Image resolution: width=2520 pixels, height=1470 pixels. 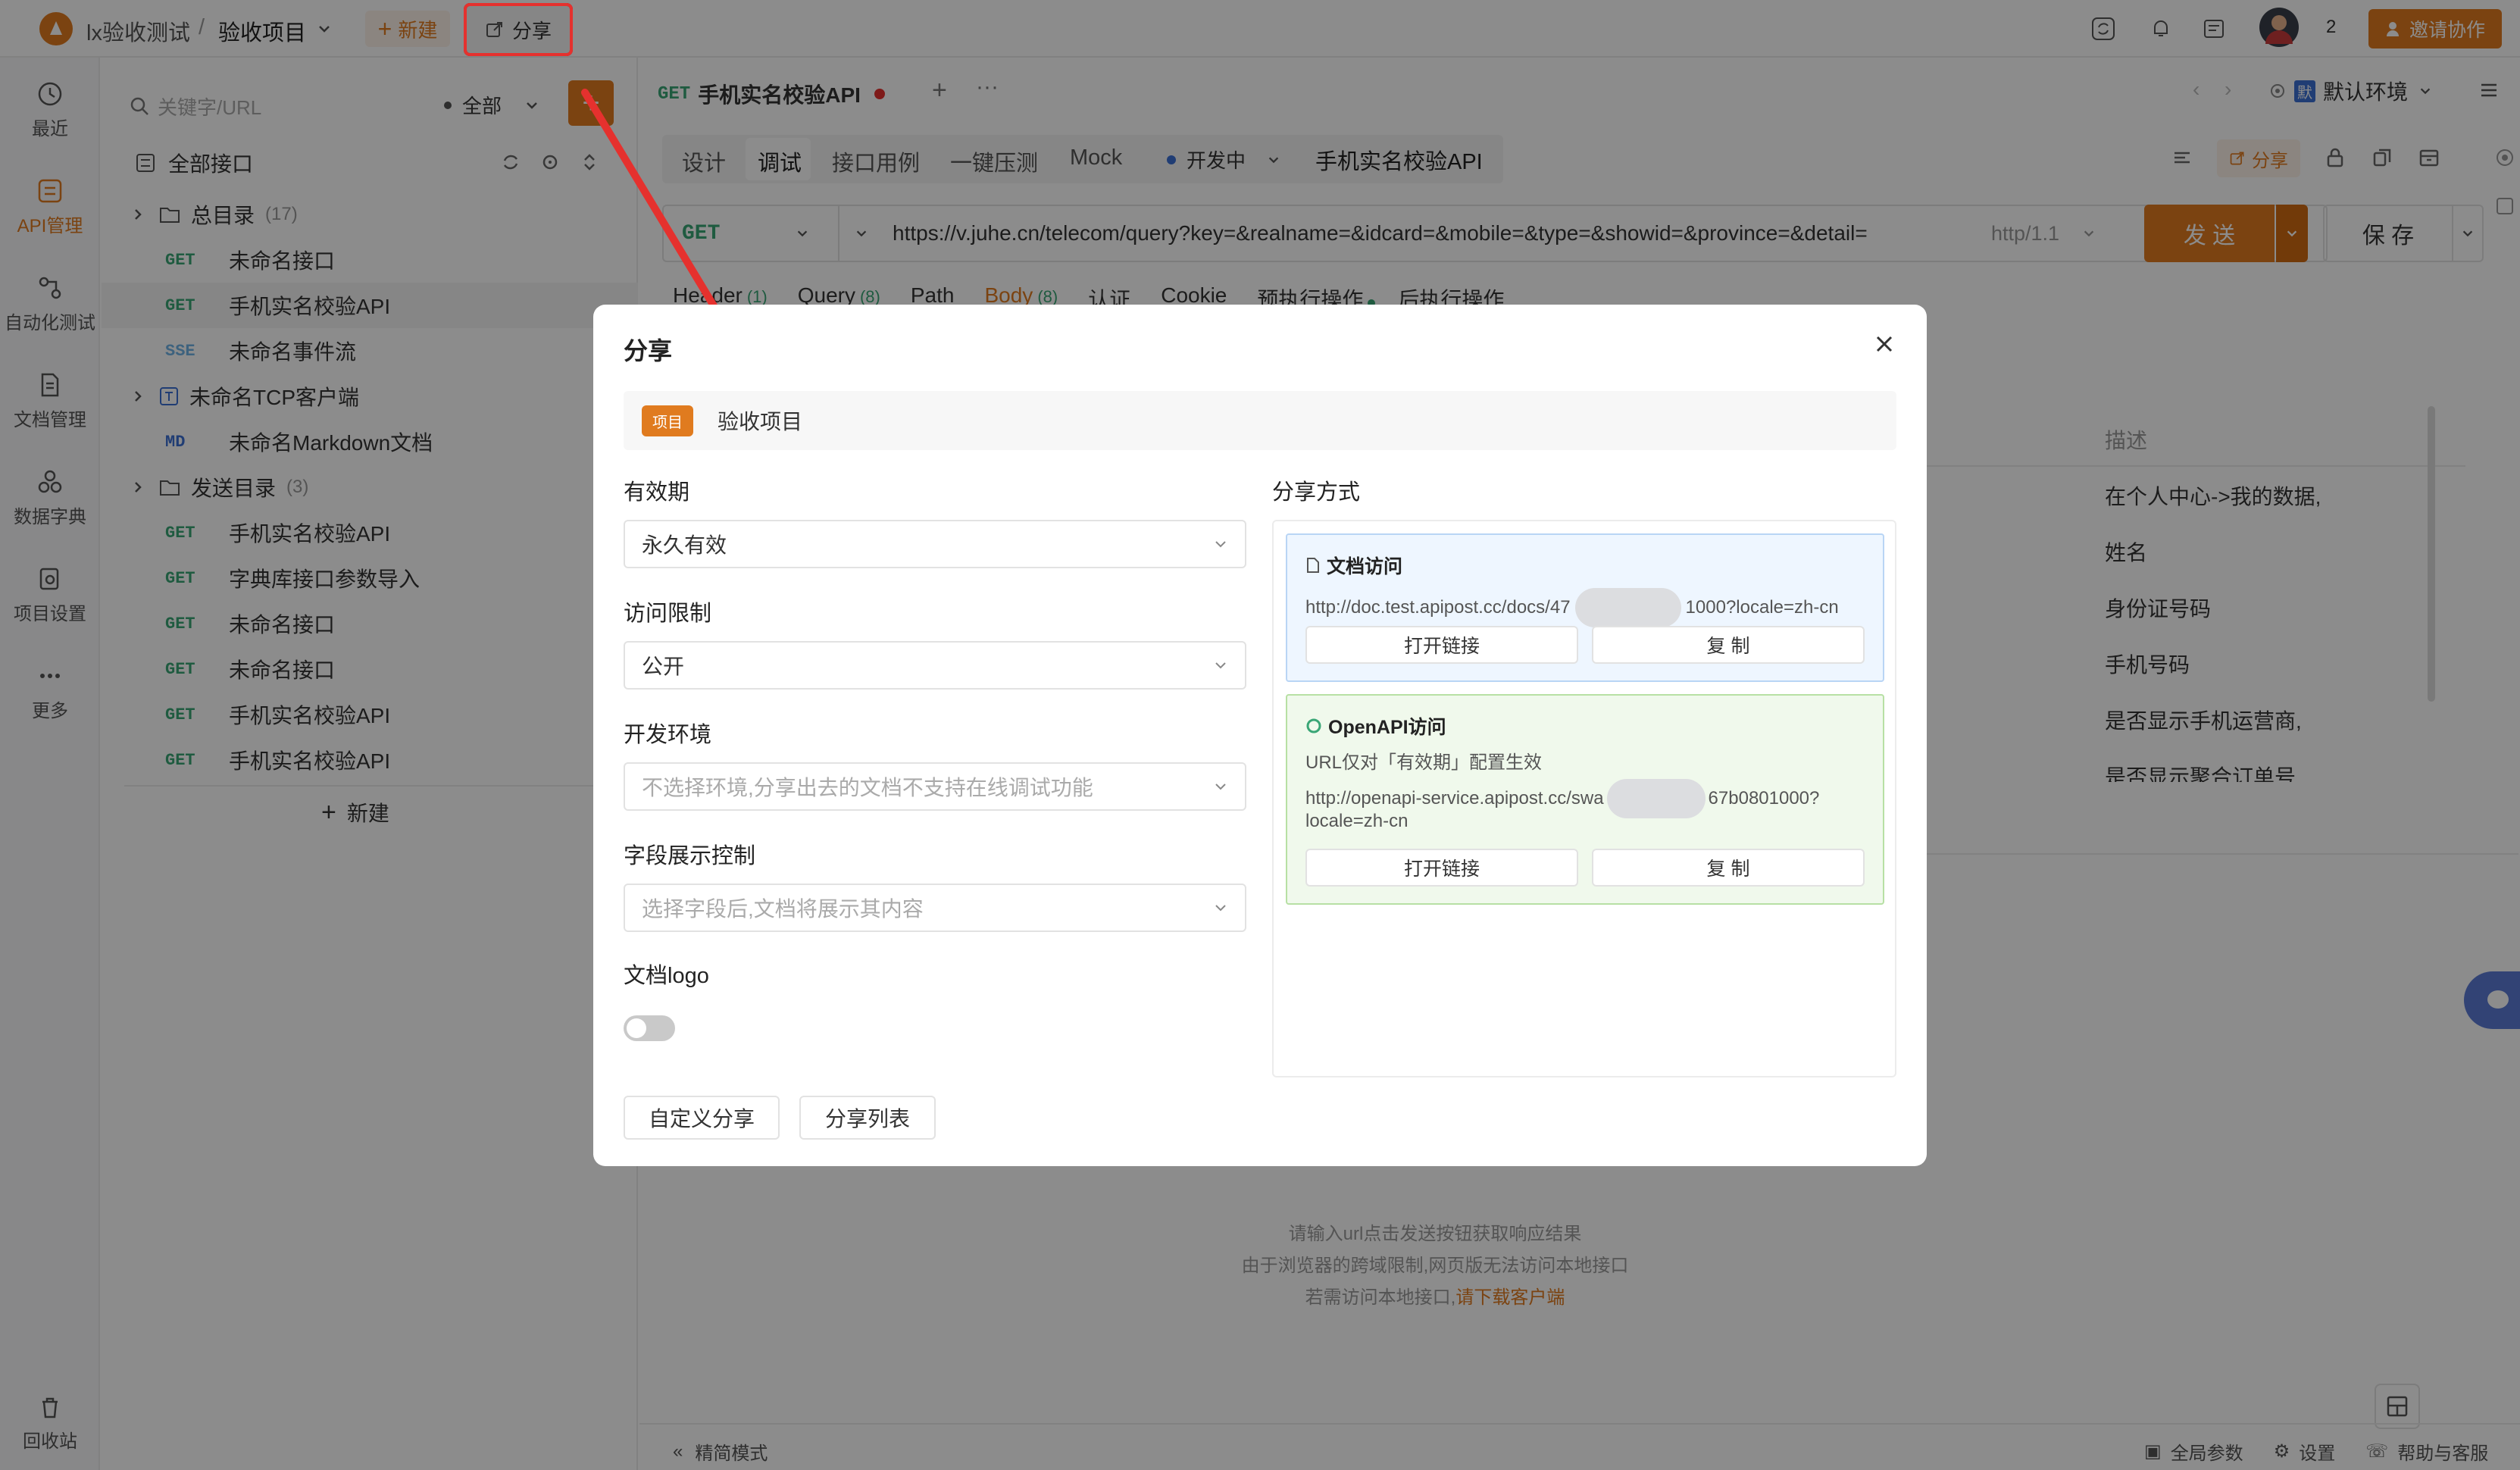 I want to click on openapi-open-link-button: 打开链接, so click(x=1441, y=868).